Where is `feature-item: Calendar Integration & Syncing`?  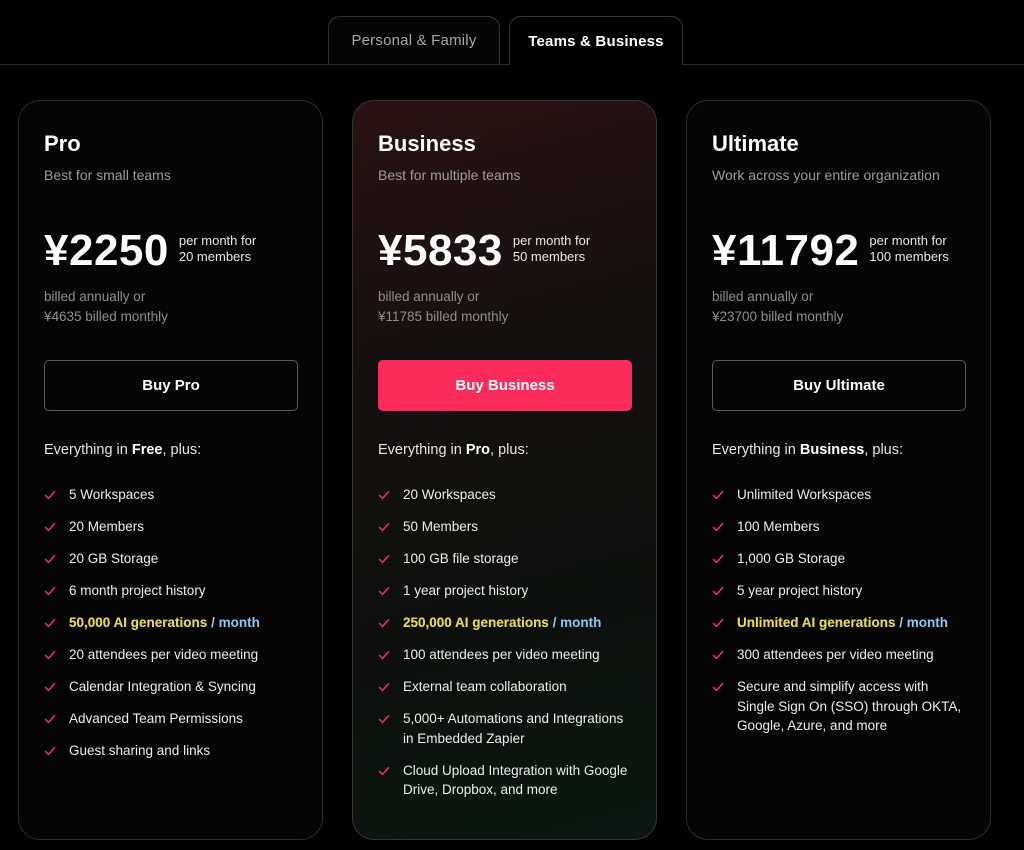 feature-item: Calendar Integration & Syncing is located at coordinates (170, 687).